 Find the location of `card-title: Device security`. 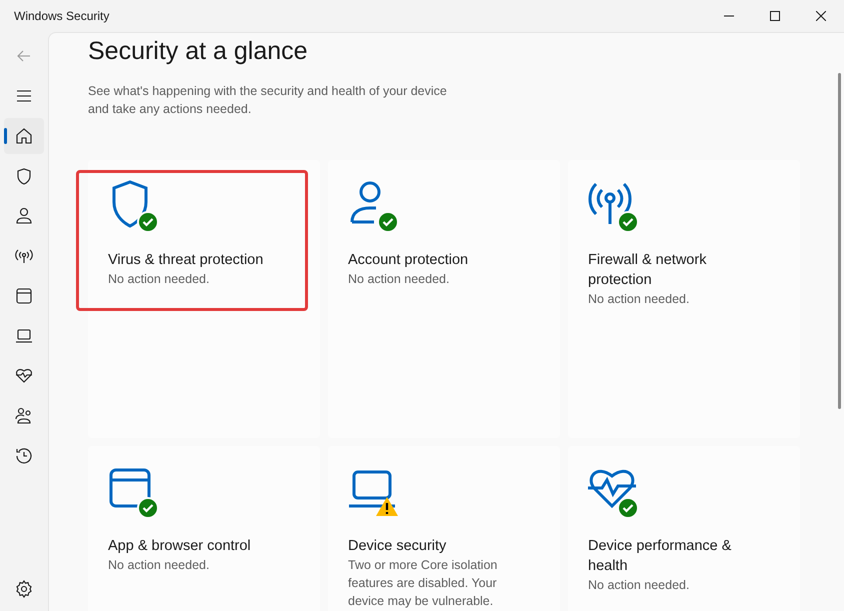

card-title: Device security is located at coordinates (398, 546).